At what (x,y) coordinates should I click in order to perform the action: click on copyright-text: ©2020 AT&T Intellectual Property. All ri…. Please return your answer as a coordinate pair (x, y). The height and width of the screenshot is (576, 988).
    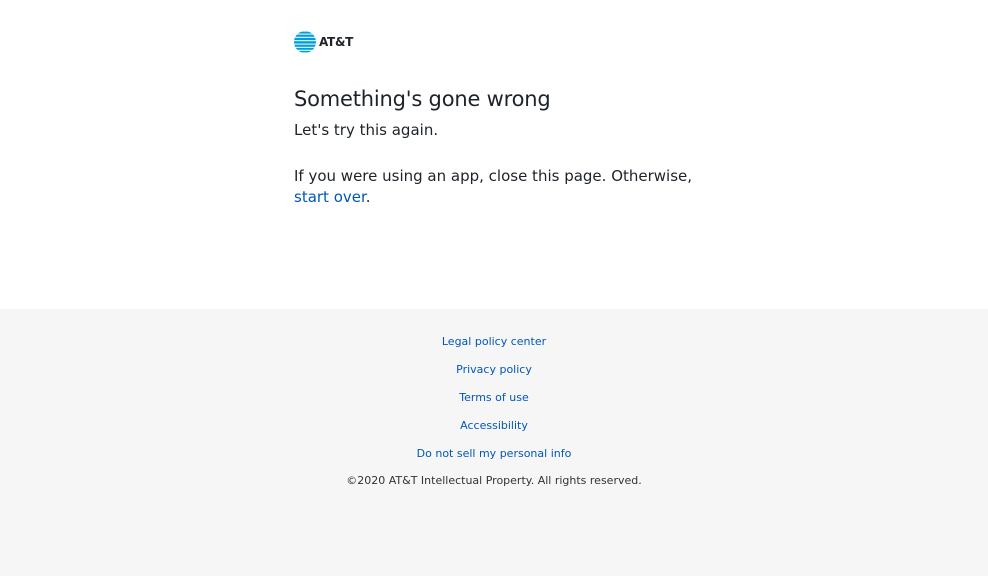
    Looking at the image, I should click on (494, 480).